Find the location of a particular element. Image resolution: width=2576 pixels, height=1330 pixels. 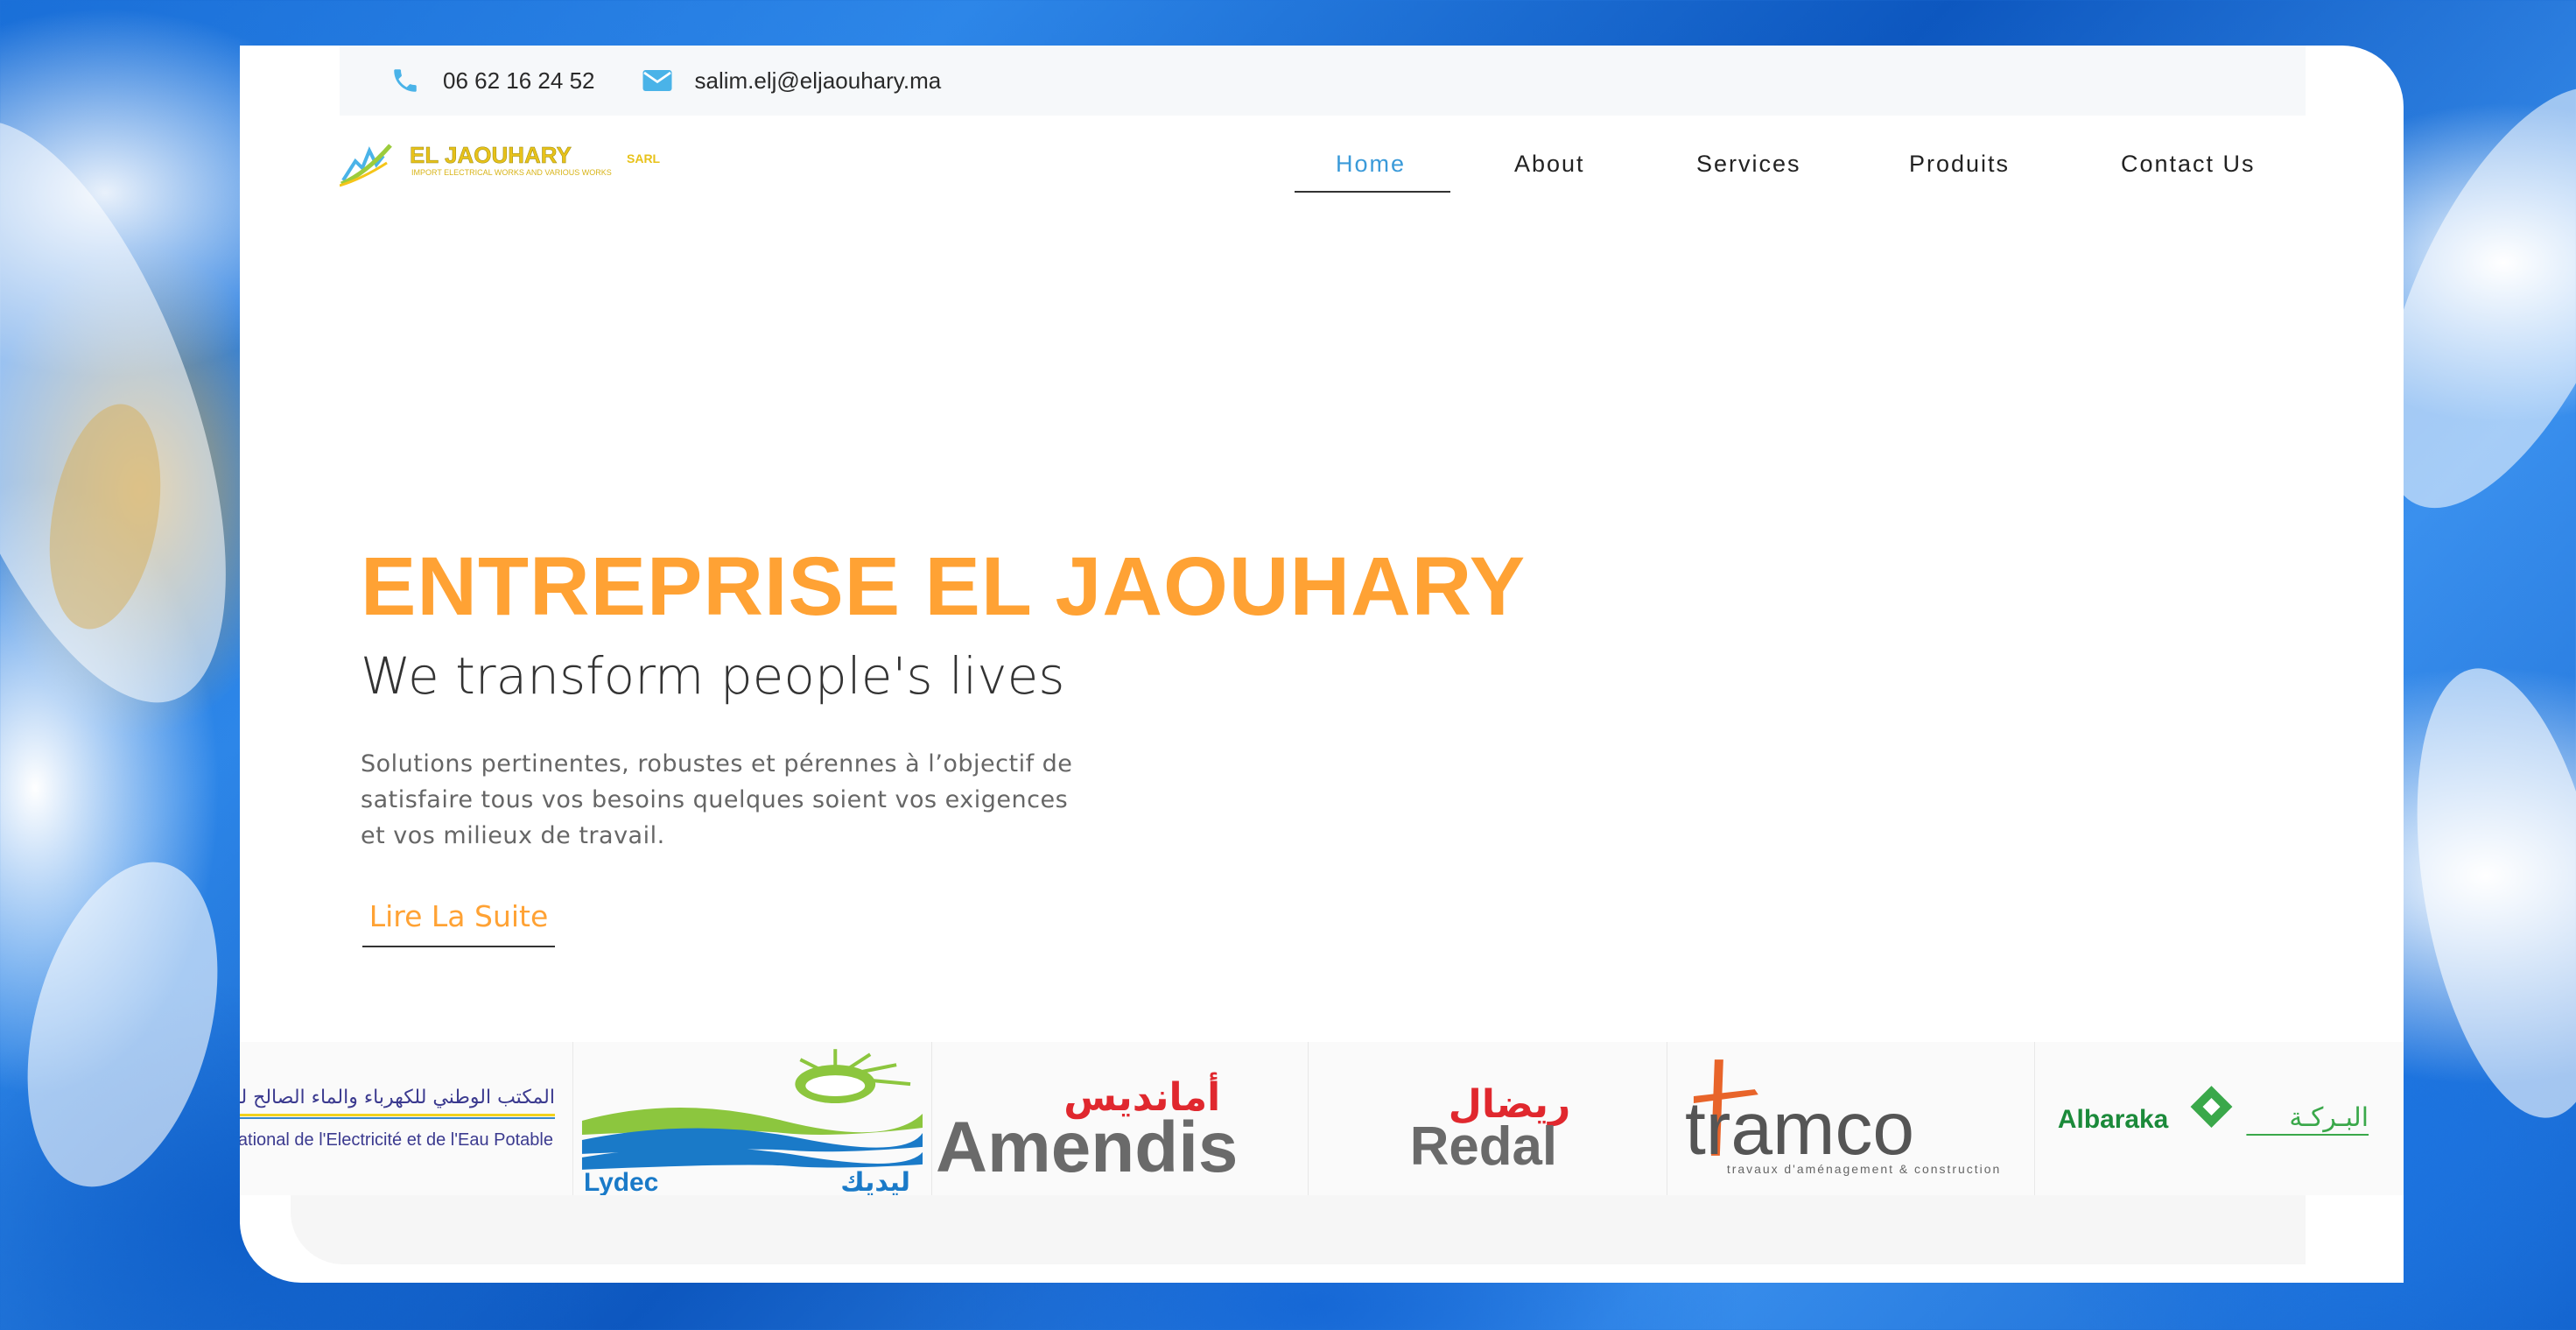

amendis-name: Amendis is located at coordinates (1087, 1147).